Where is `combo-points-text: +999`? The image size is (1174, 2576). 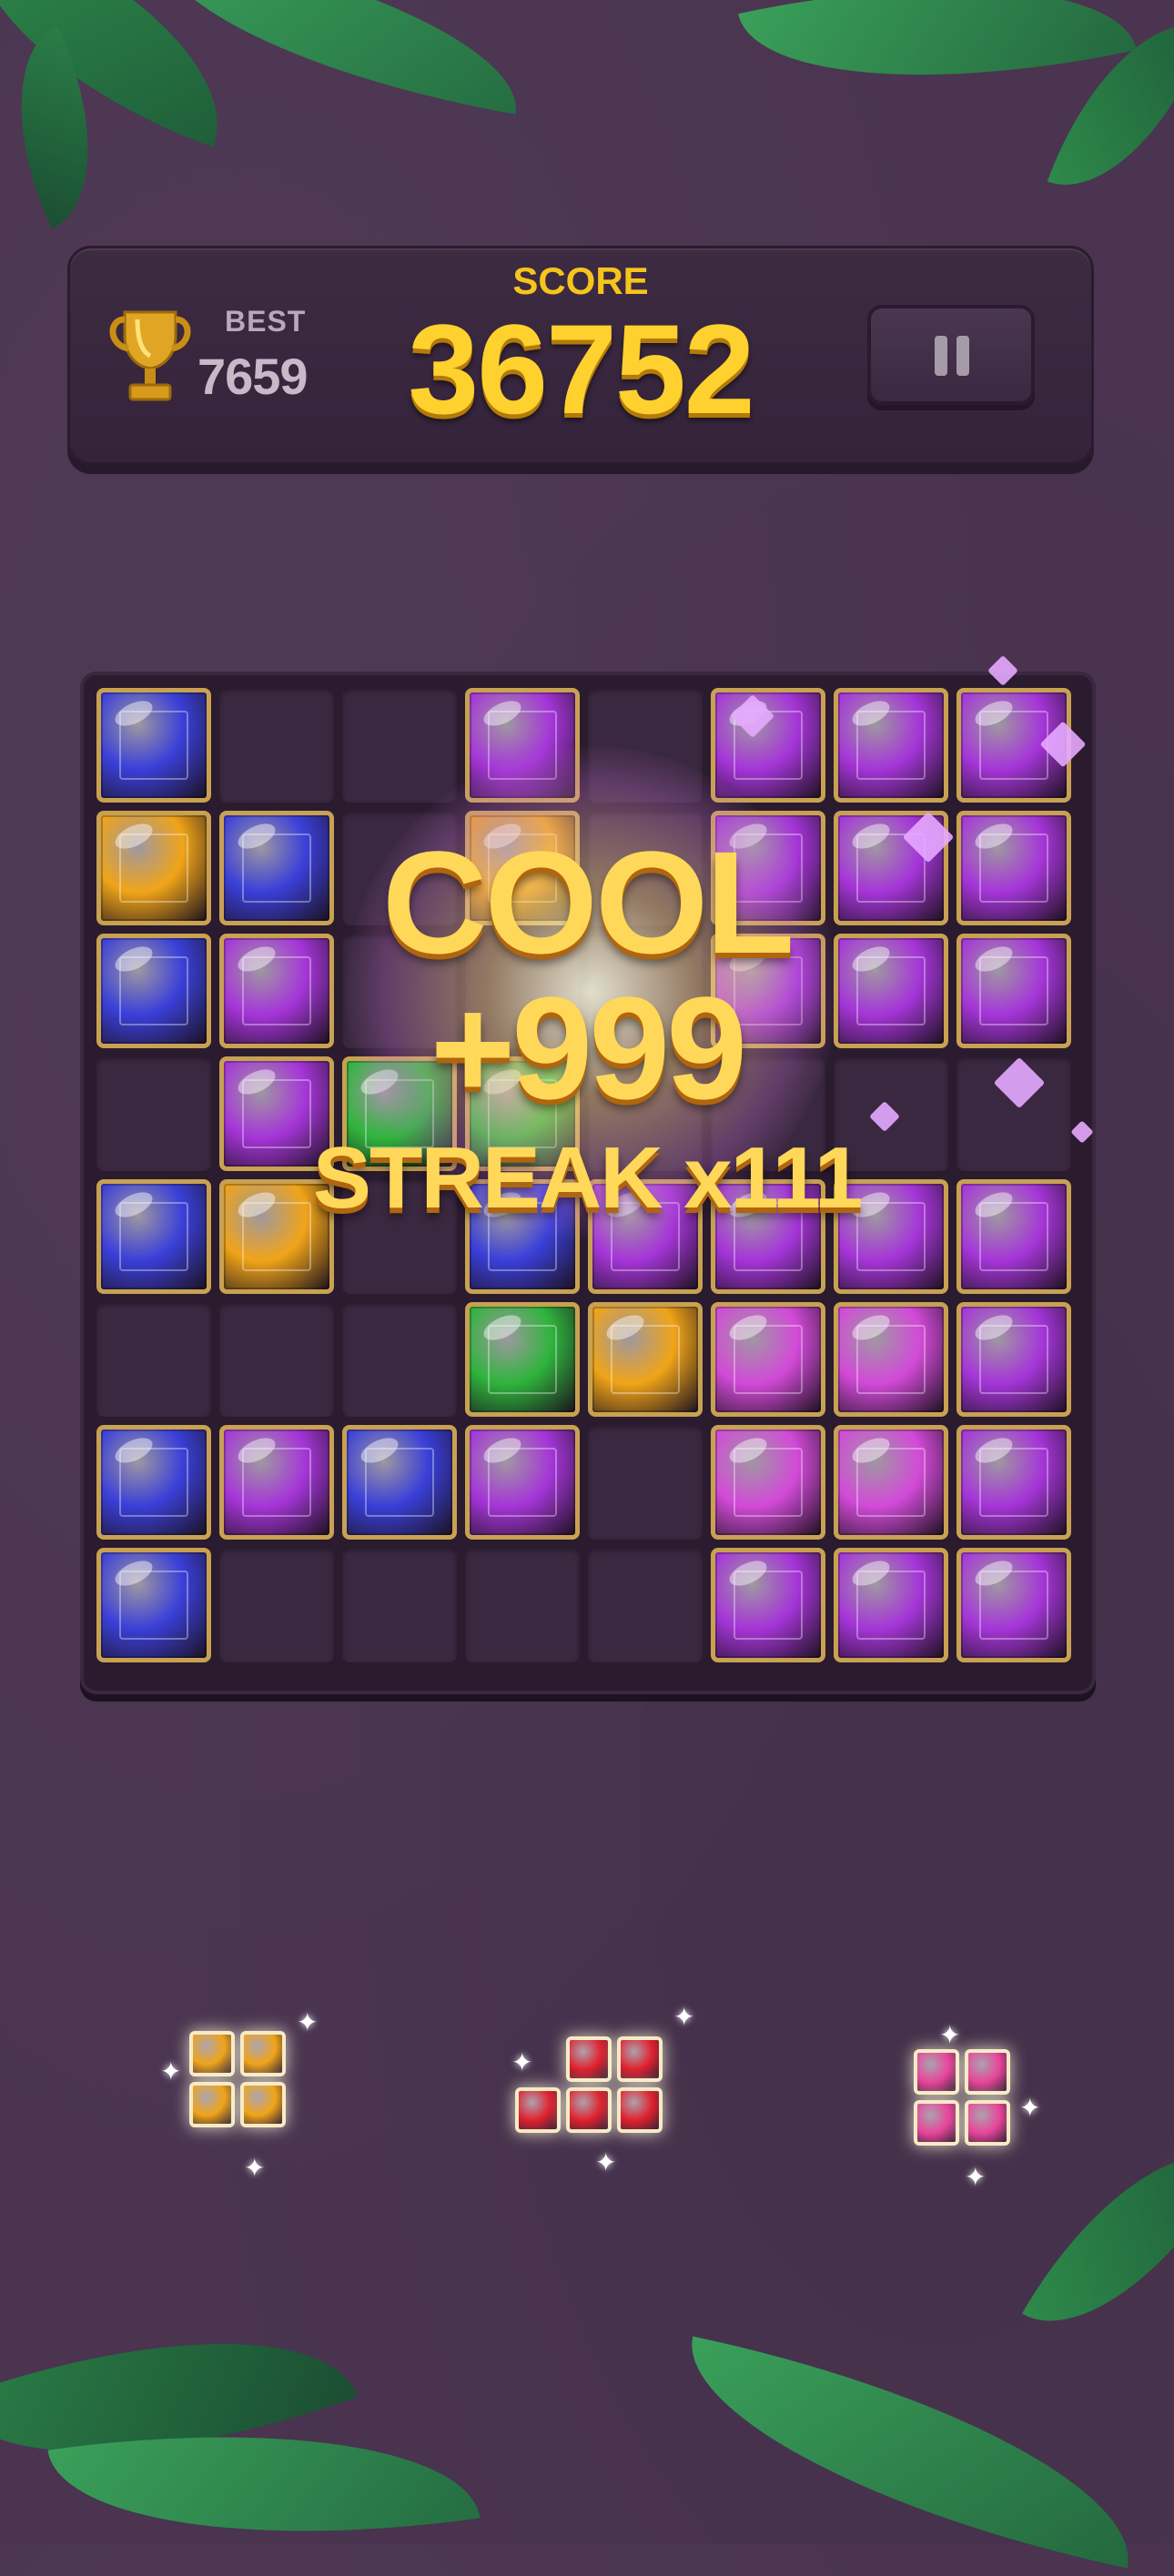
combo-points-text: +999 is located at coordinates (588, 1047).